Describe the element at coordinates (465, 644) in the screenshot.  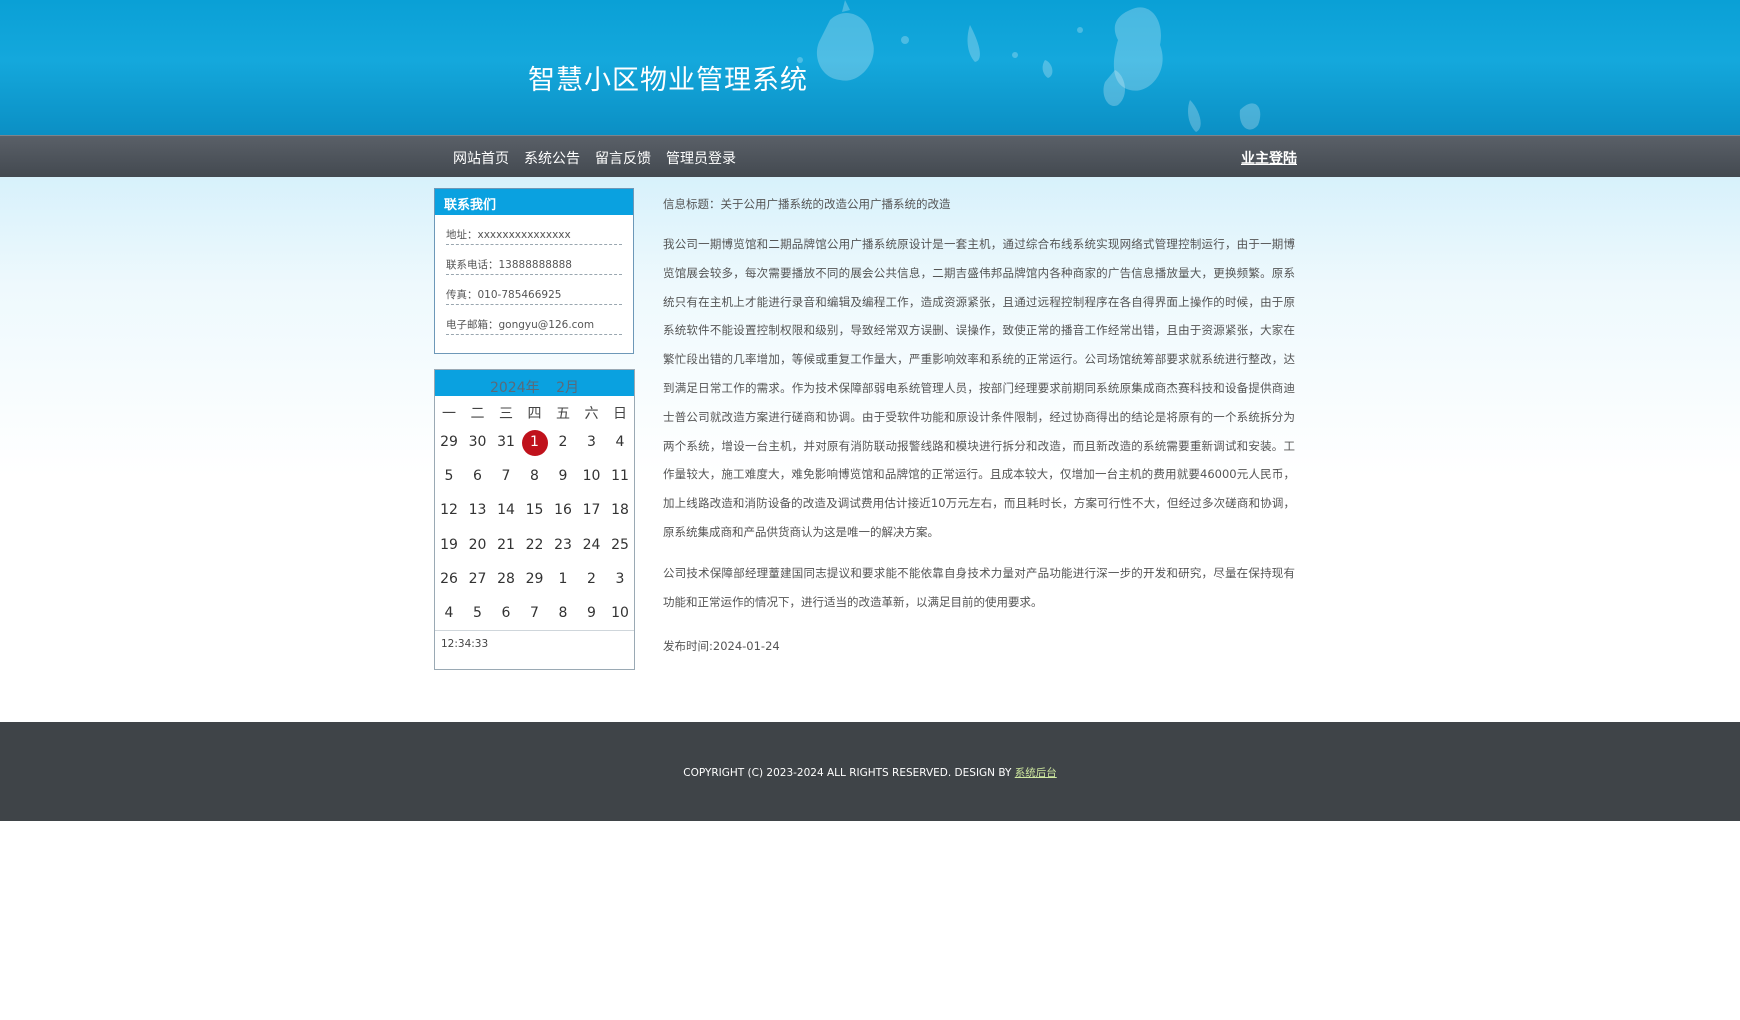
I see `calendar-clock: 12:34:33` at that location.